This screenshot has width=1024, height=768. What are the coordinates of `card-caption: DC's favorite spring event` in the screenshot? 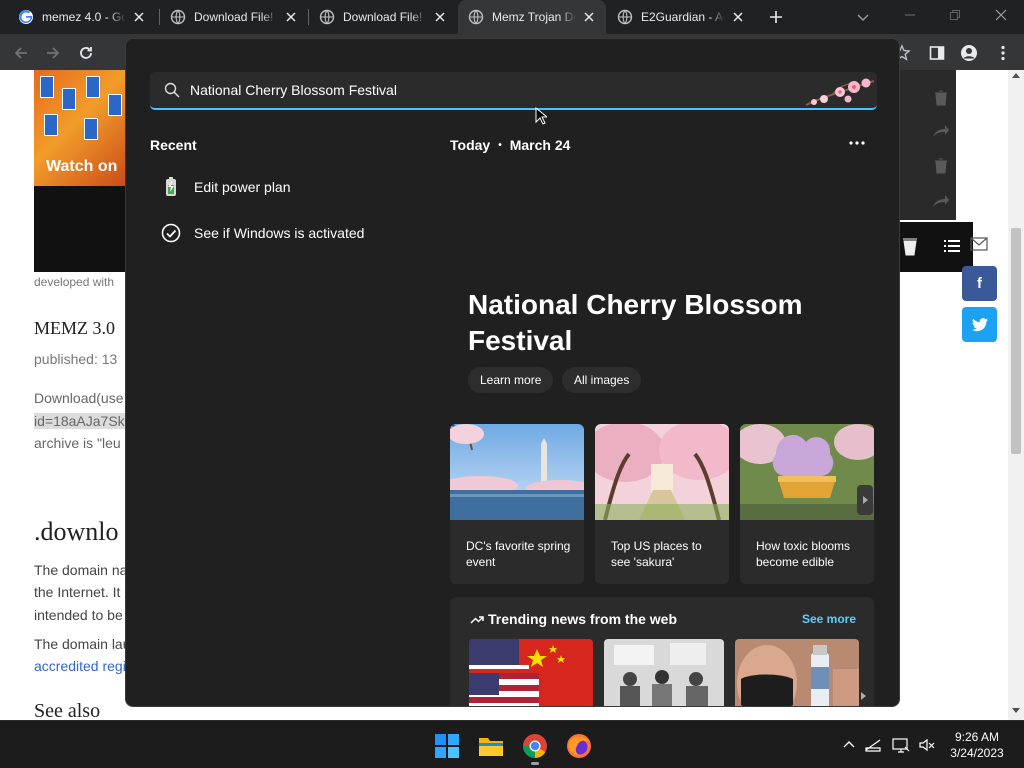 It's located at (518, 554).